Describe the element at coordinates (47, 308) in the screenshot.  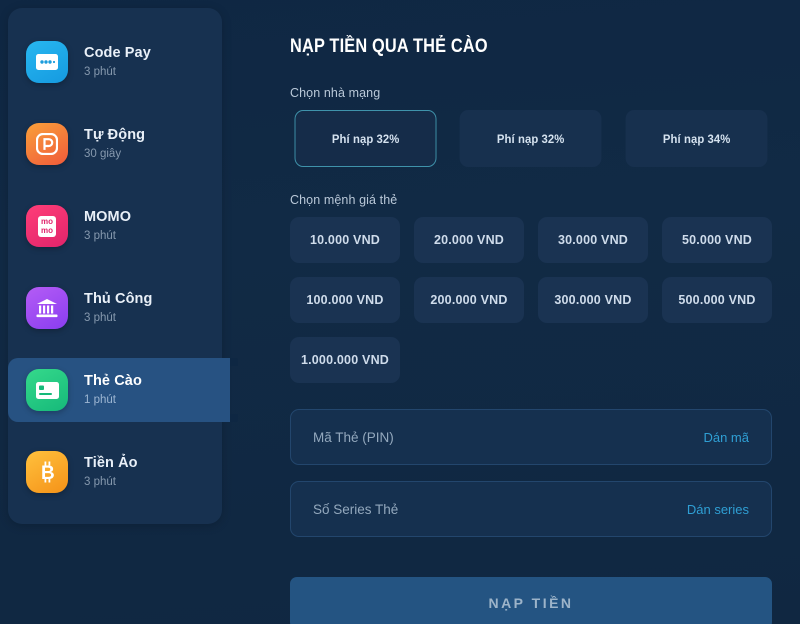
I see `bank-icon` at that location.